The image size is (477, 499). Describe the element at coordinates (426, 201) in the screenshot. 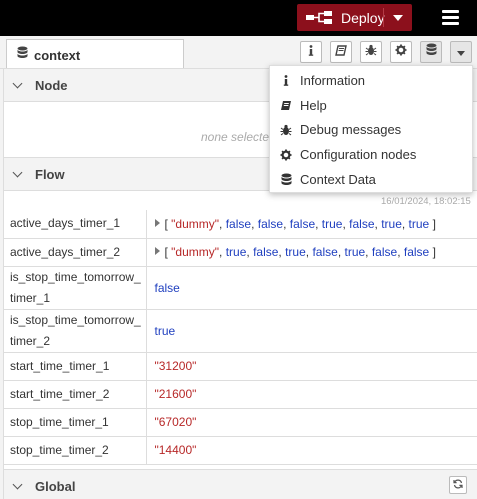

I see `flow-timestamp: 16/01/2024, 18:02:15` at that location.